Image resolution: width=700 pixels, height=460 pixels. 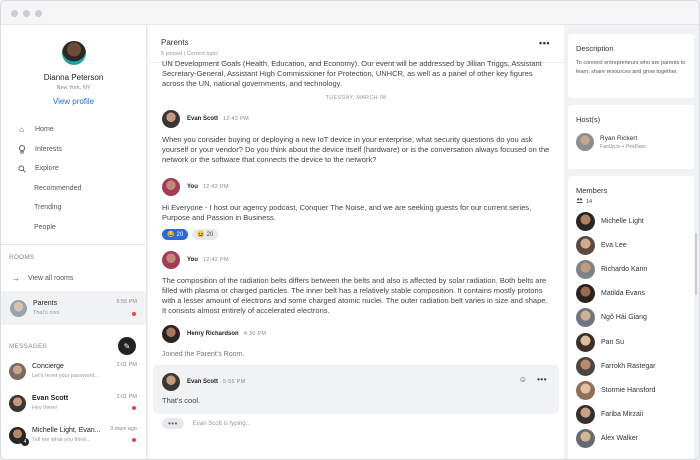 What do you see at coordinates (356, 119) in the screenshot?
I see `message: Evan Scott 12:42 PM` at bounding box center [356, 119].